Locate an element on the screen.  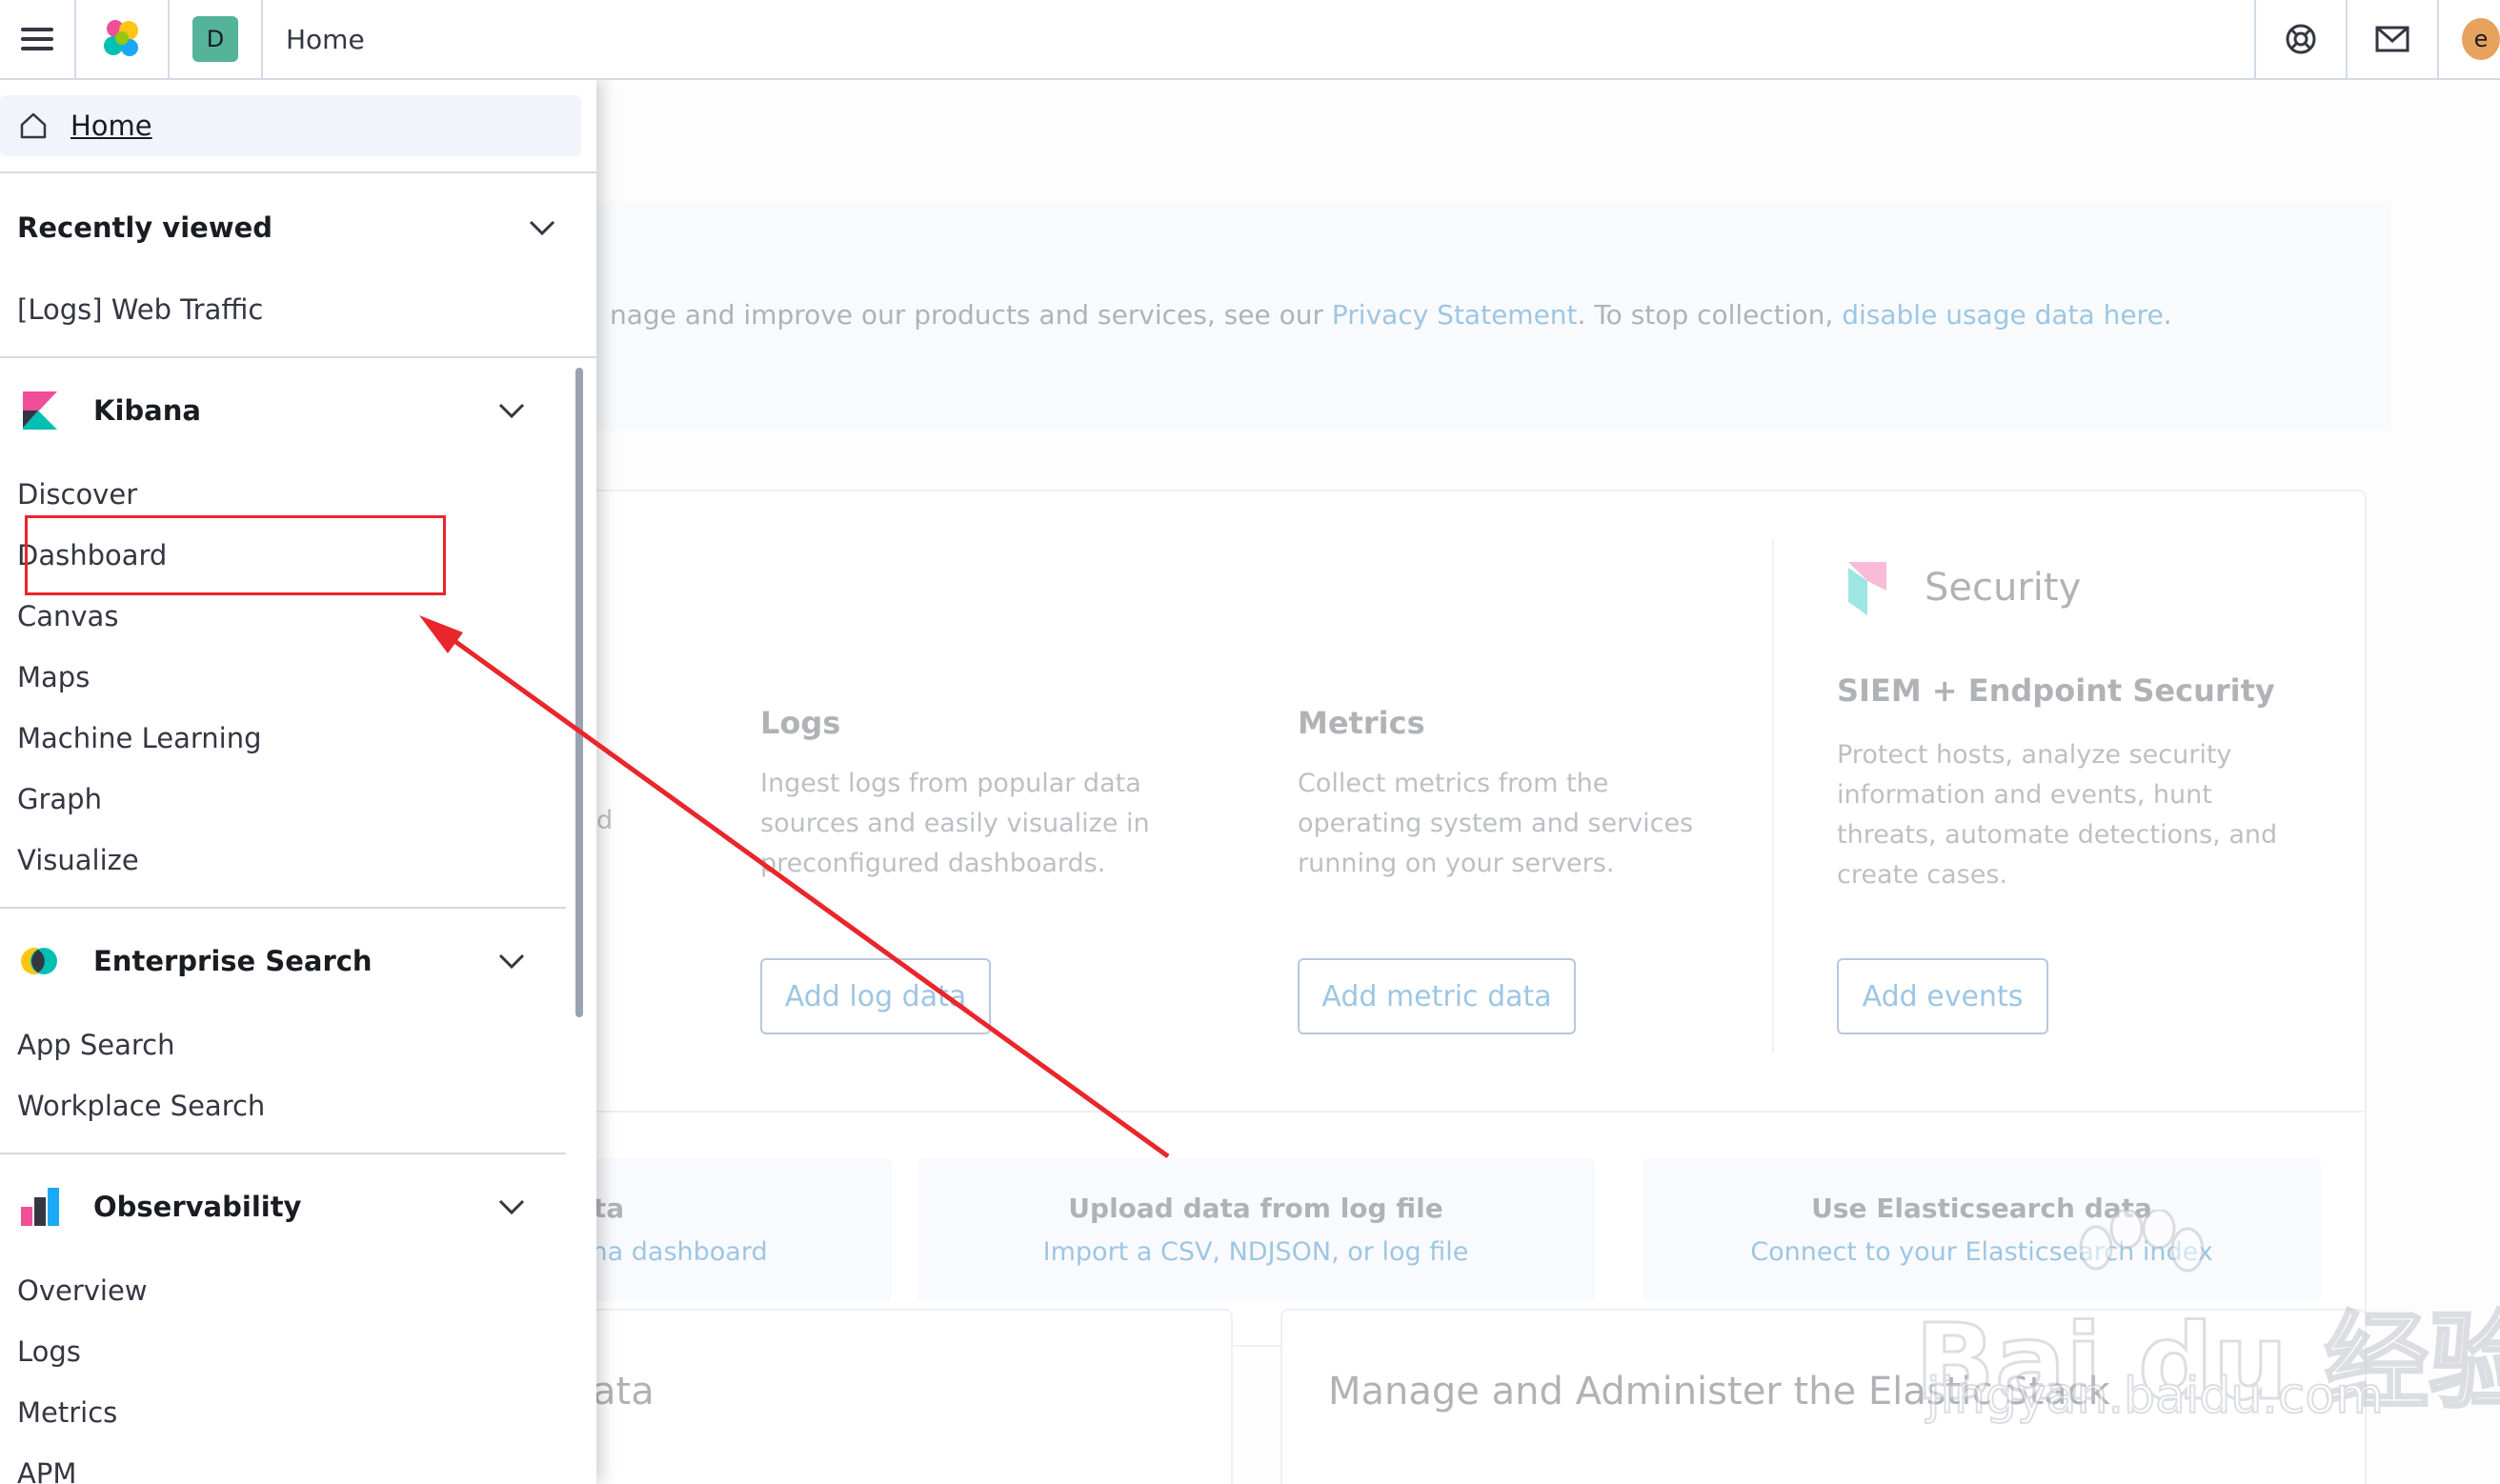
bottom-left-title: ata is located at coordinates (624, 1392).